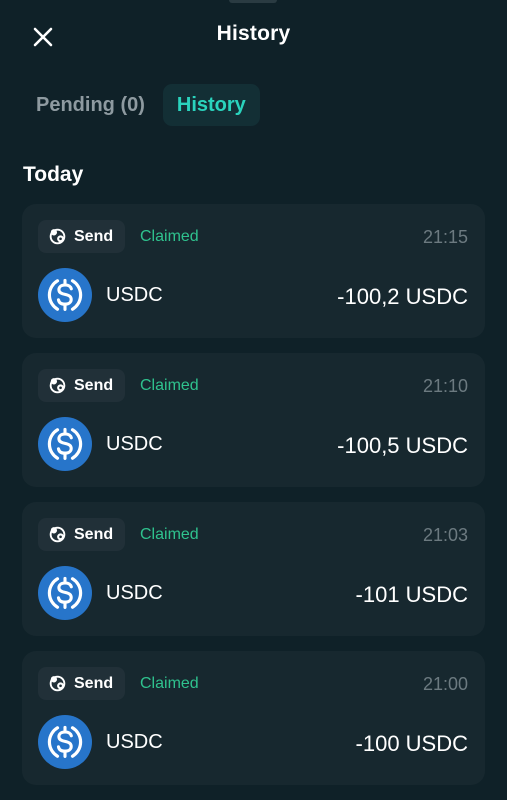  Describe the element at coordinates (402, 445) in the screenshot. I see `amount: -100,5 USDC` at that location.